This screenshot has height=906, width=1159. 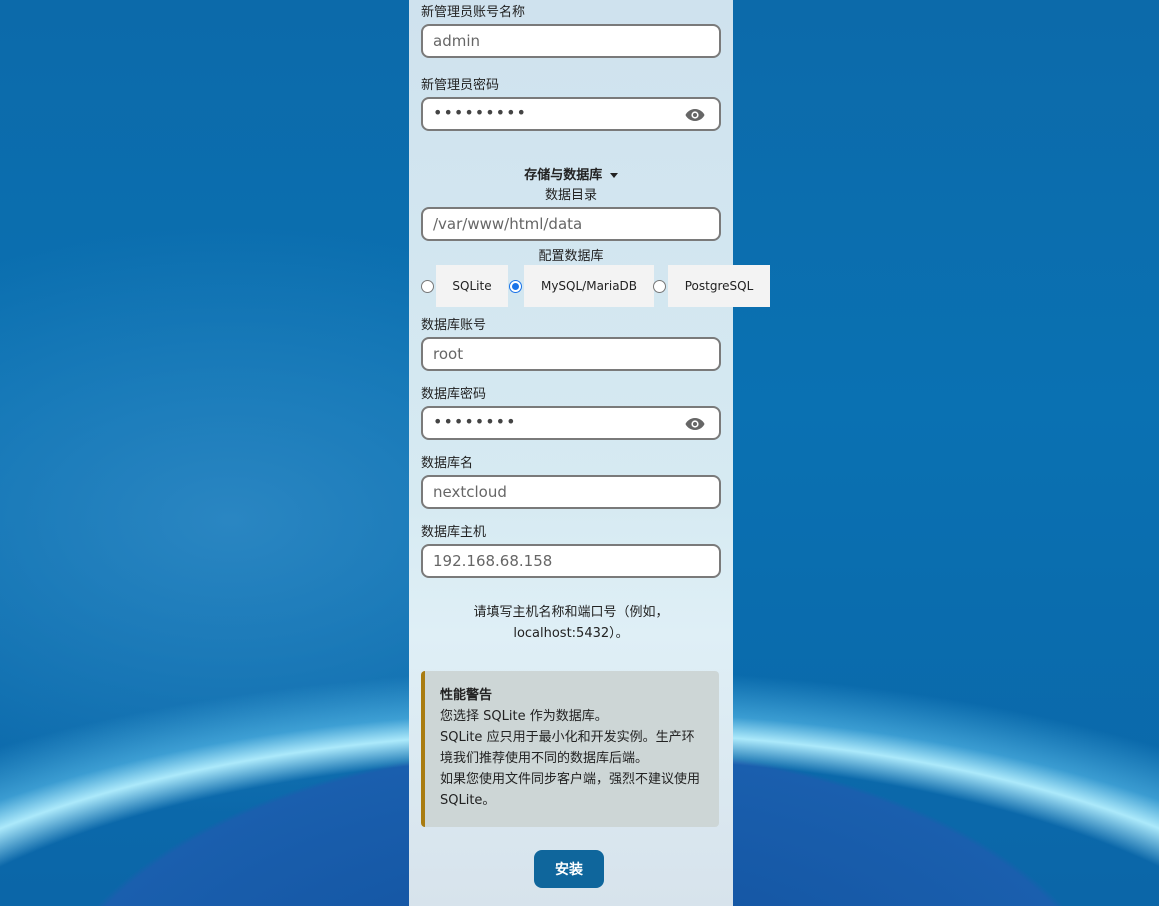 What do you see at coordinates (447, 463) in the screenshot?
I see `db-name-label: 数据库名` at bounding box center [447, 463].